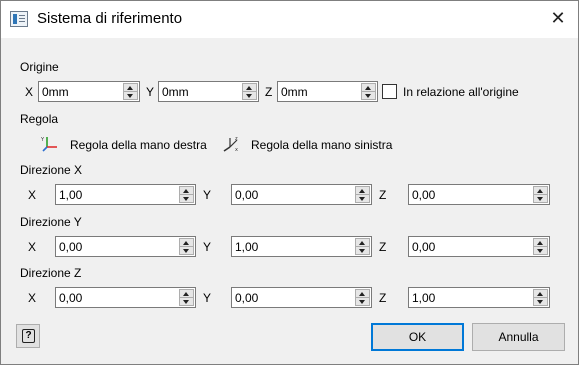 Image resolution: width=579 pixels, height=365 pixels. I want to click on direction-x-y-value: 0,00, so click(247, 195).